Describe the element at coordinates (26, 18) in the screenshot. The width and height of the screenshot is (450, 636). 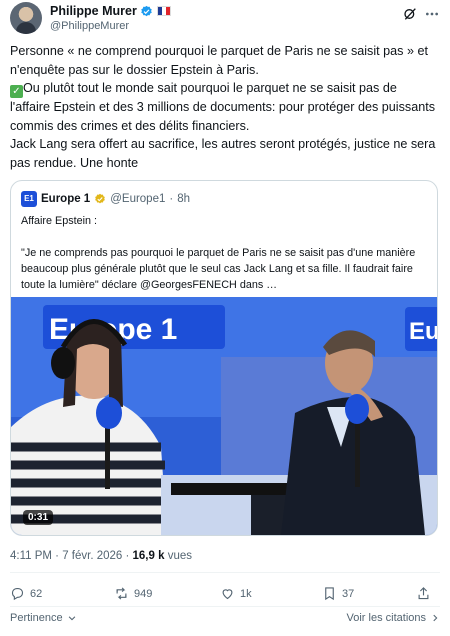
I see `avatar` at that location.